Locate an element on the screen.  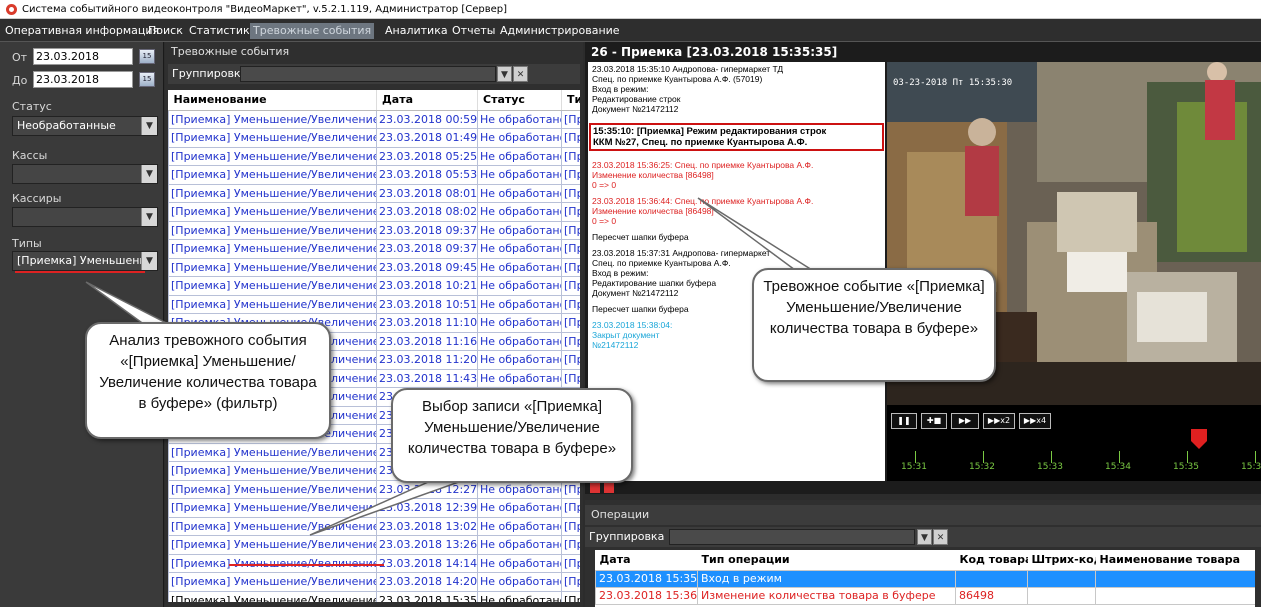
operations-column-header: Тип операции is located at coordinates (827, 560).